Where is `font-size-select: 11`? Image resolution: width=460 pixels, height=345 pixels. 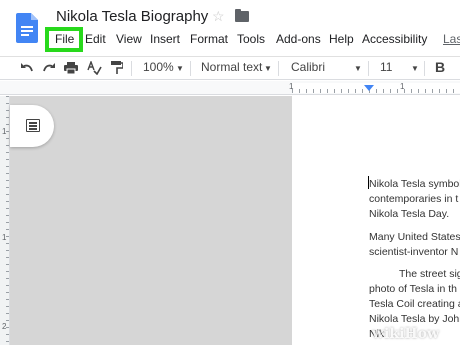 font-size-select: 11 is located at coordinates (386, 67).